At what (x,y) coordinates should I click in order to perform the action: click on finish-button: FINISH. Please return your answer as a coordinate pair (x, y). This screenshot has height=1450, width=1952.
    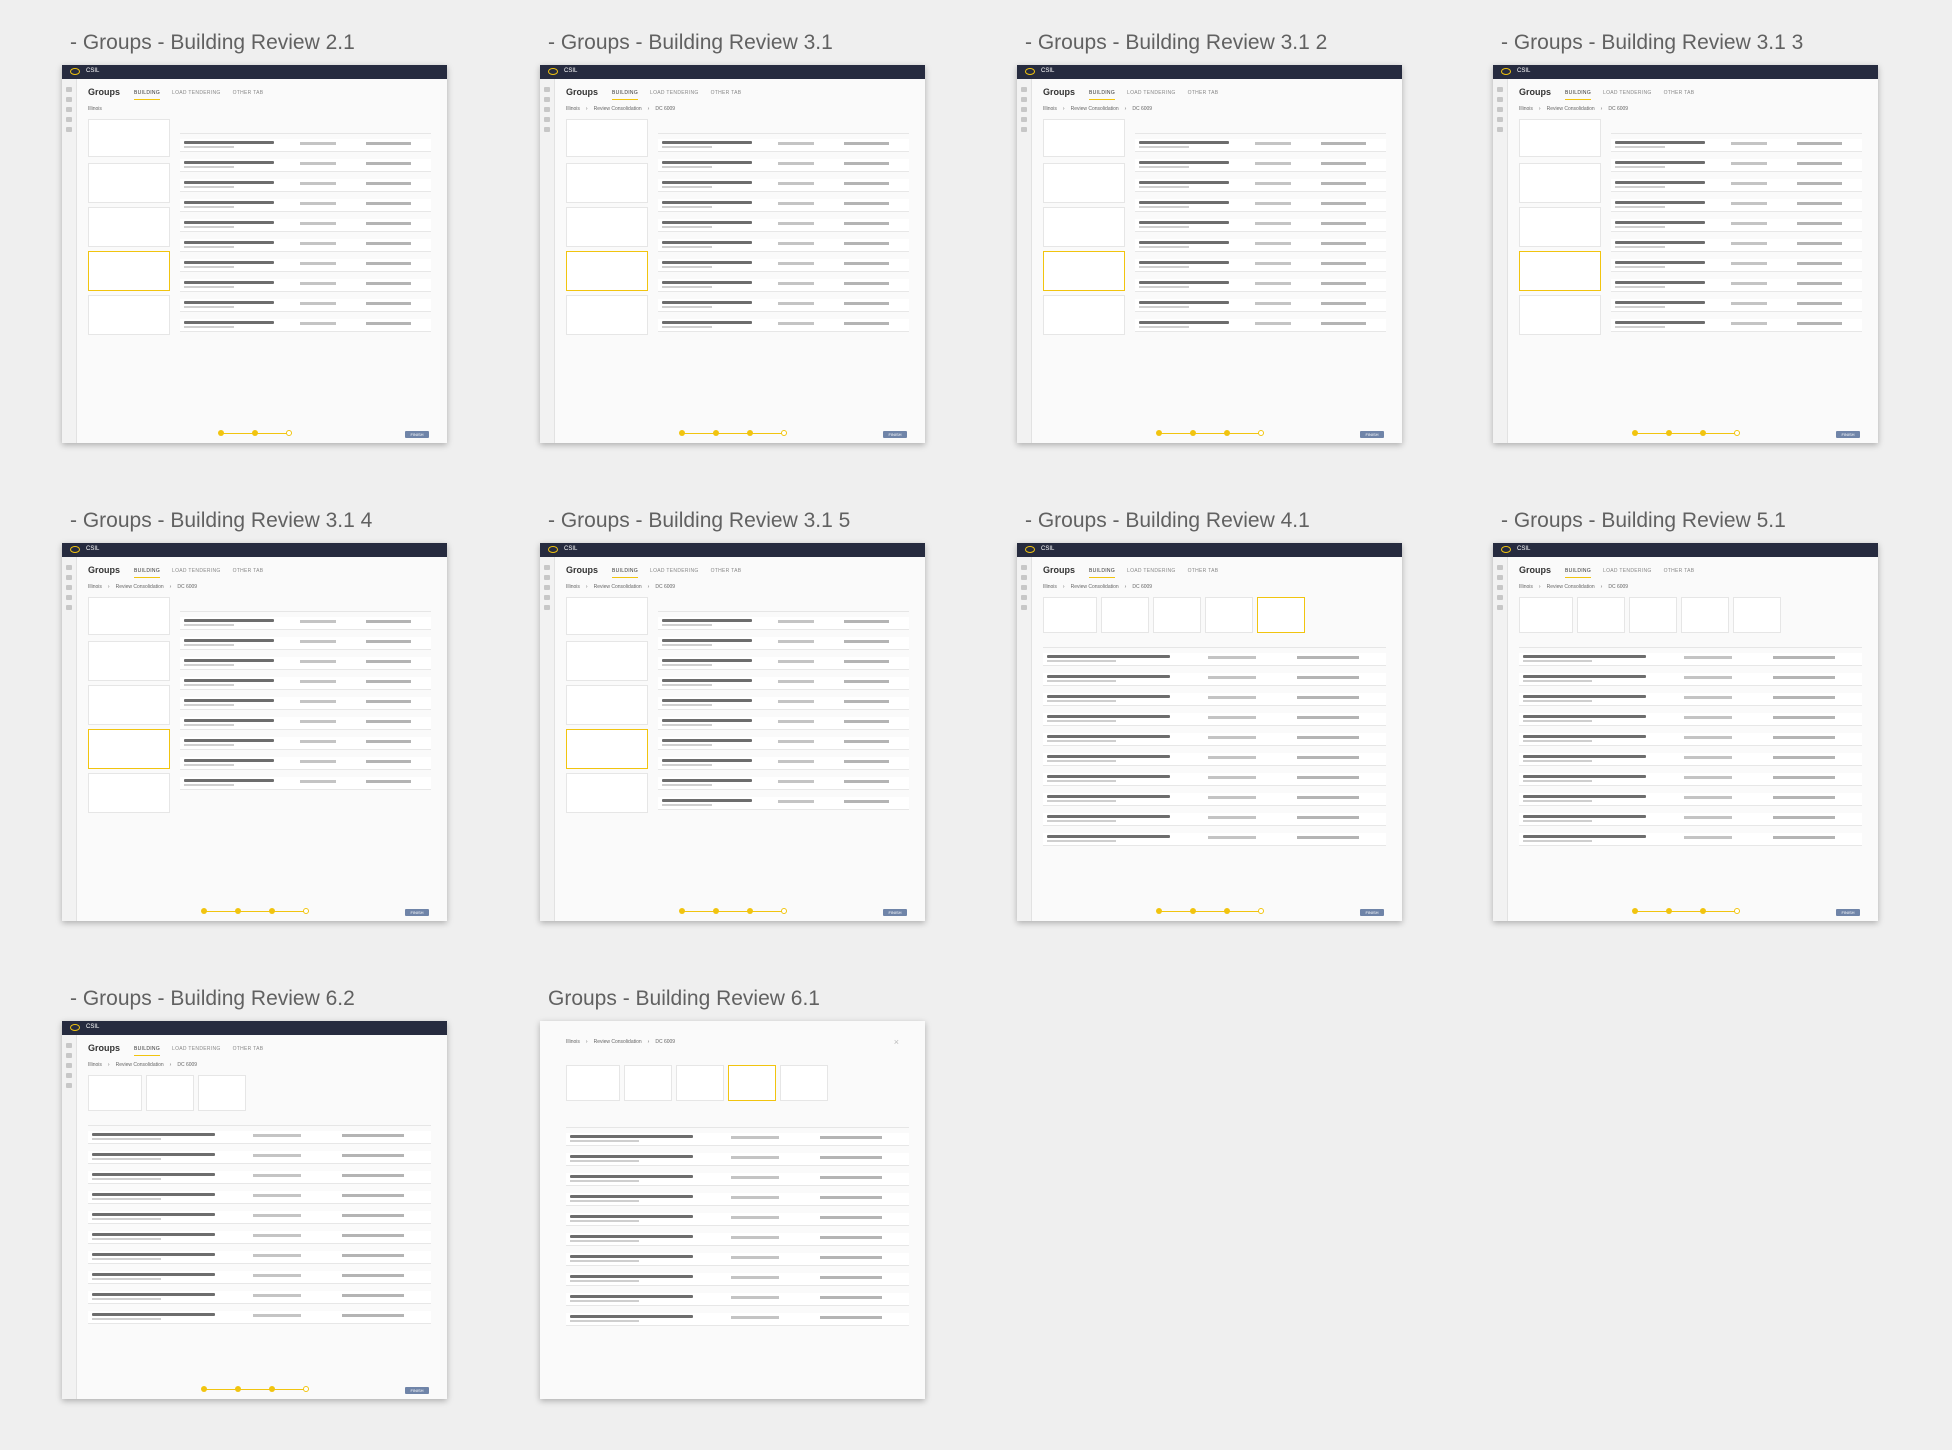
    Looking at the image, I should click on (1848, 434).